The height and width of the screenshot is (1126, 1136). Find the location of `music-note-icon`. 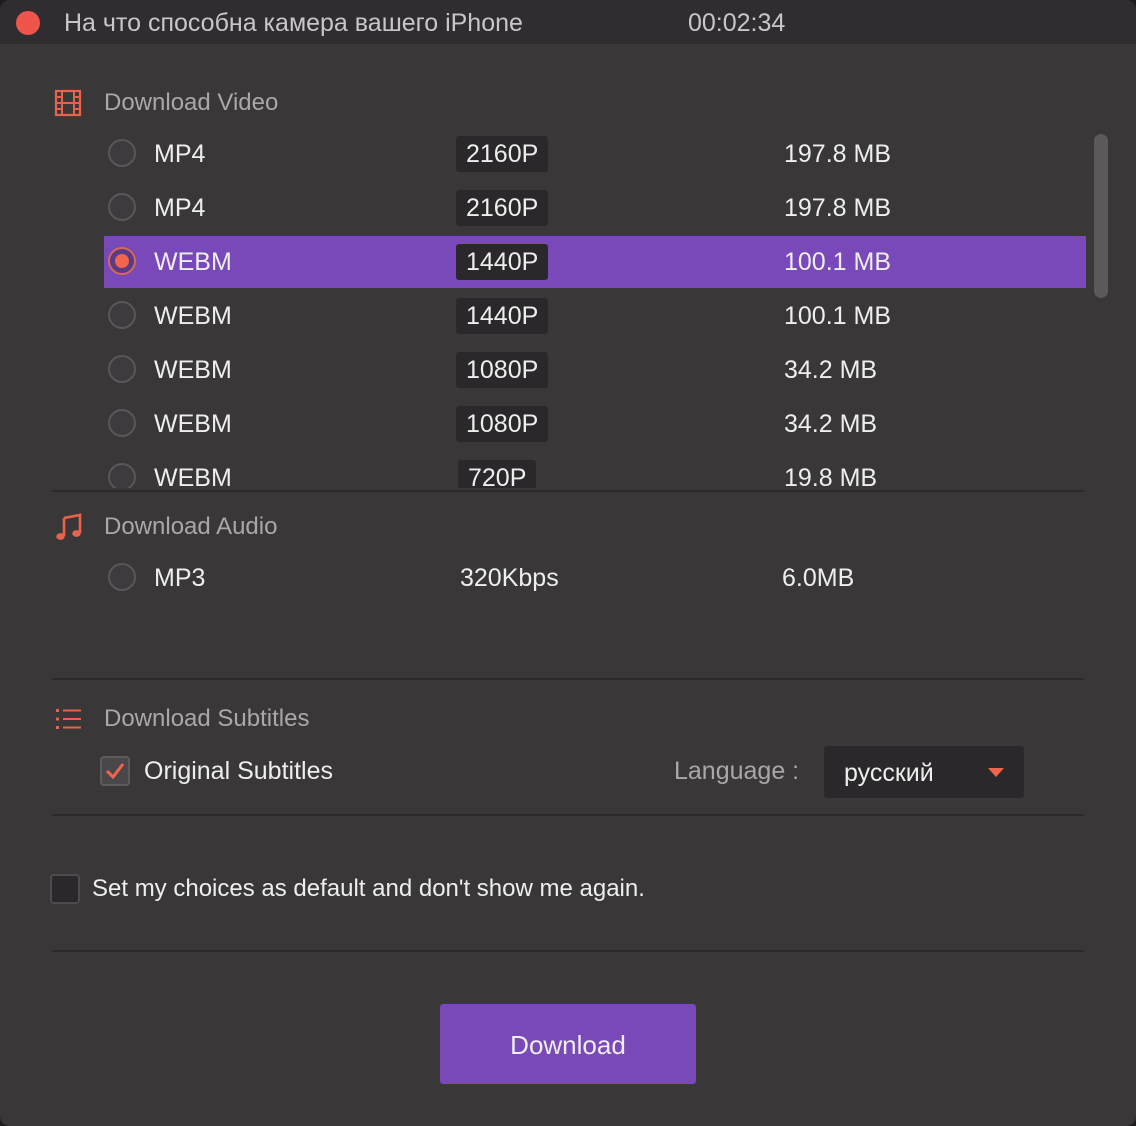

music-note-icon is located at coordinates (69, 526).